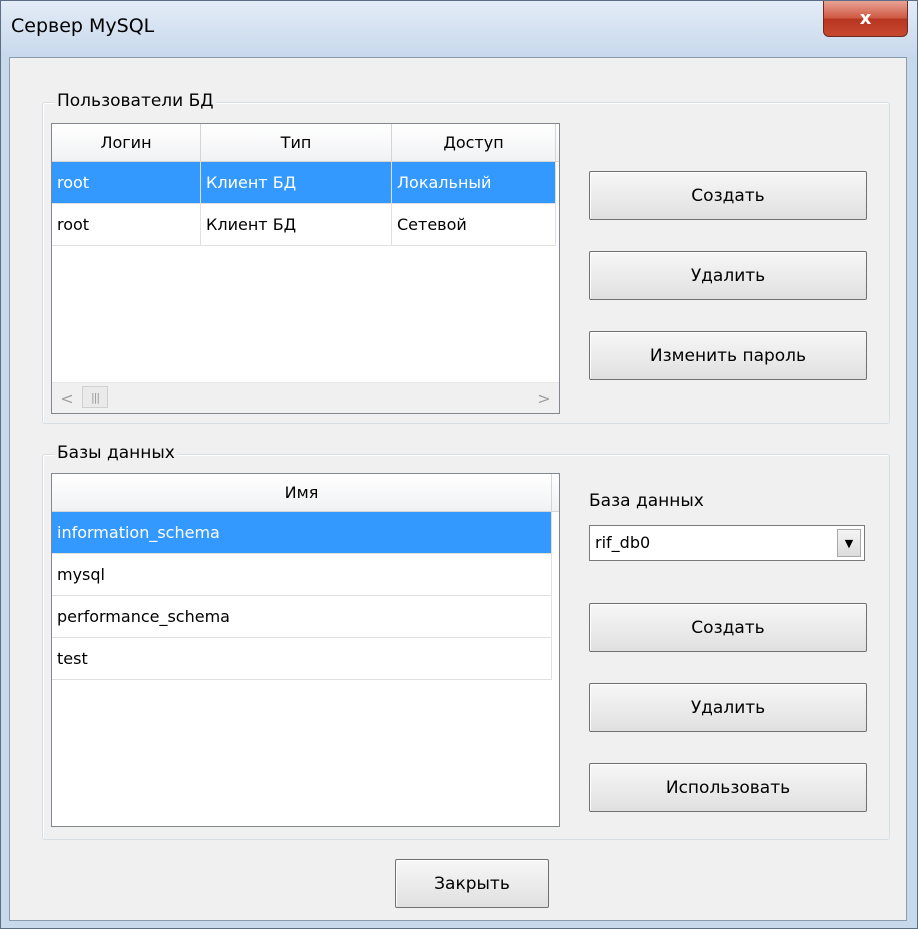  I want to click on cell-db-name: test, so click(302, 659).